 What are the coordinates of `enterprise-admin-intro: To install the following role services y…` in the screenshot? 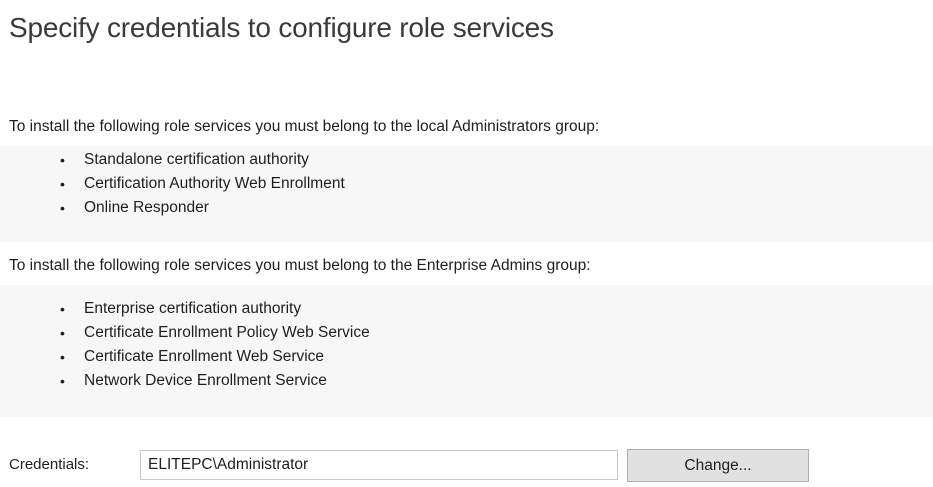 It's located at (300, 265).